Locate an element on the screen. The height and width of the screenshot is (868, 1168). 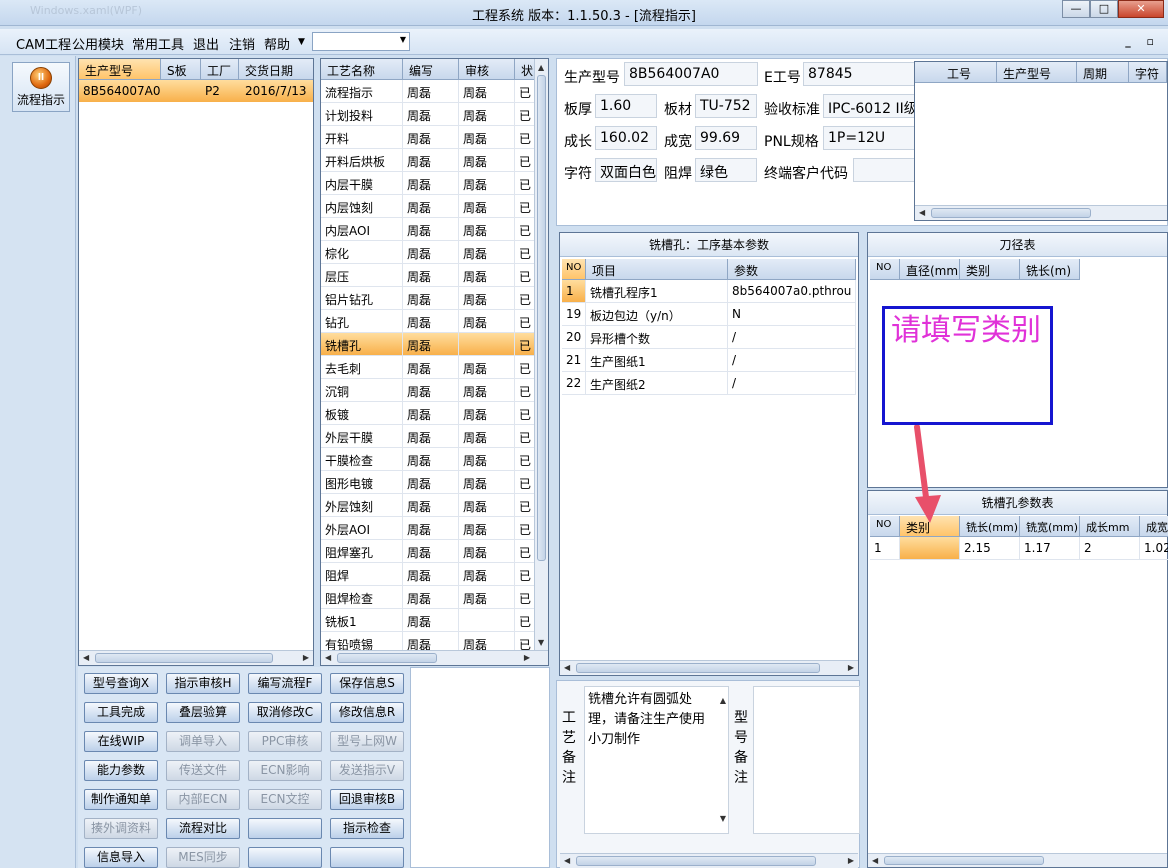
col-header-factory: 工厂 is located at coordinates (220, 69).